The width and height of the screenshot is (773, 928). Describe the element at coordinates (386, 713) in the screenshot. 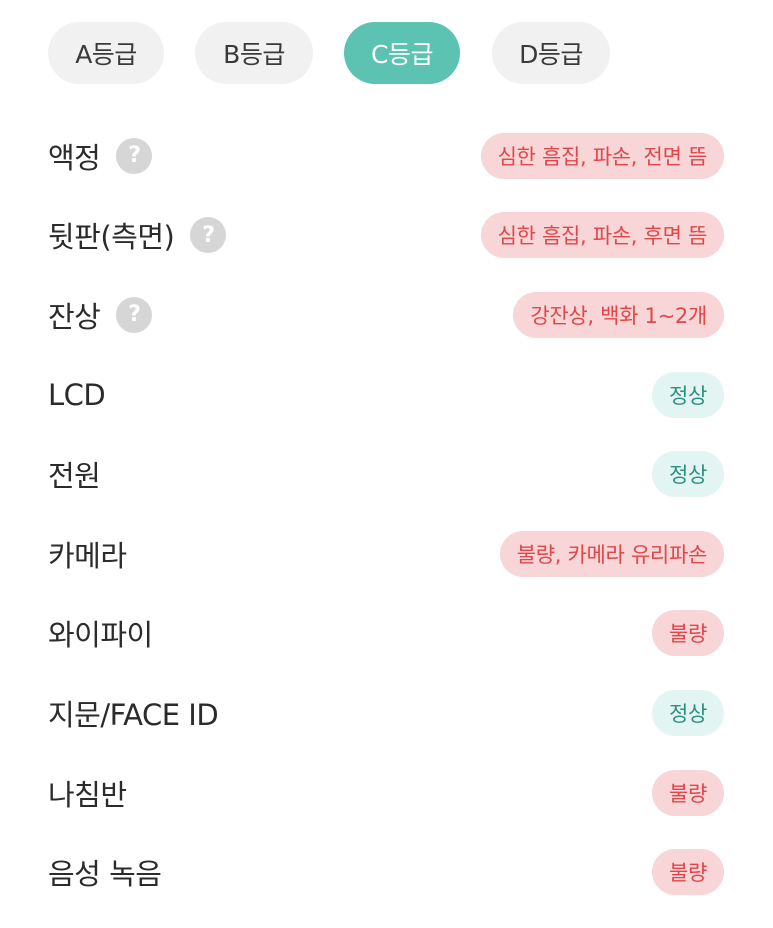

I see `row-fingerprint: 지문/FACE ID 정상` at that location.